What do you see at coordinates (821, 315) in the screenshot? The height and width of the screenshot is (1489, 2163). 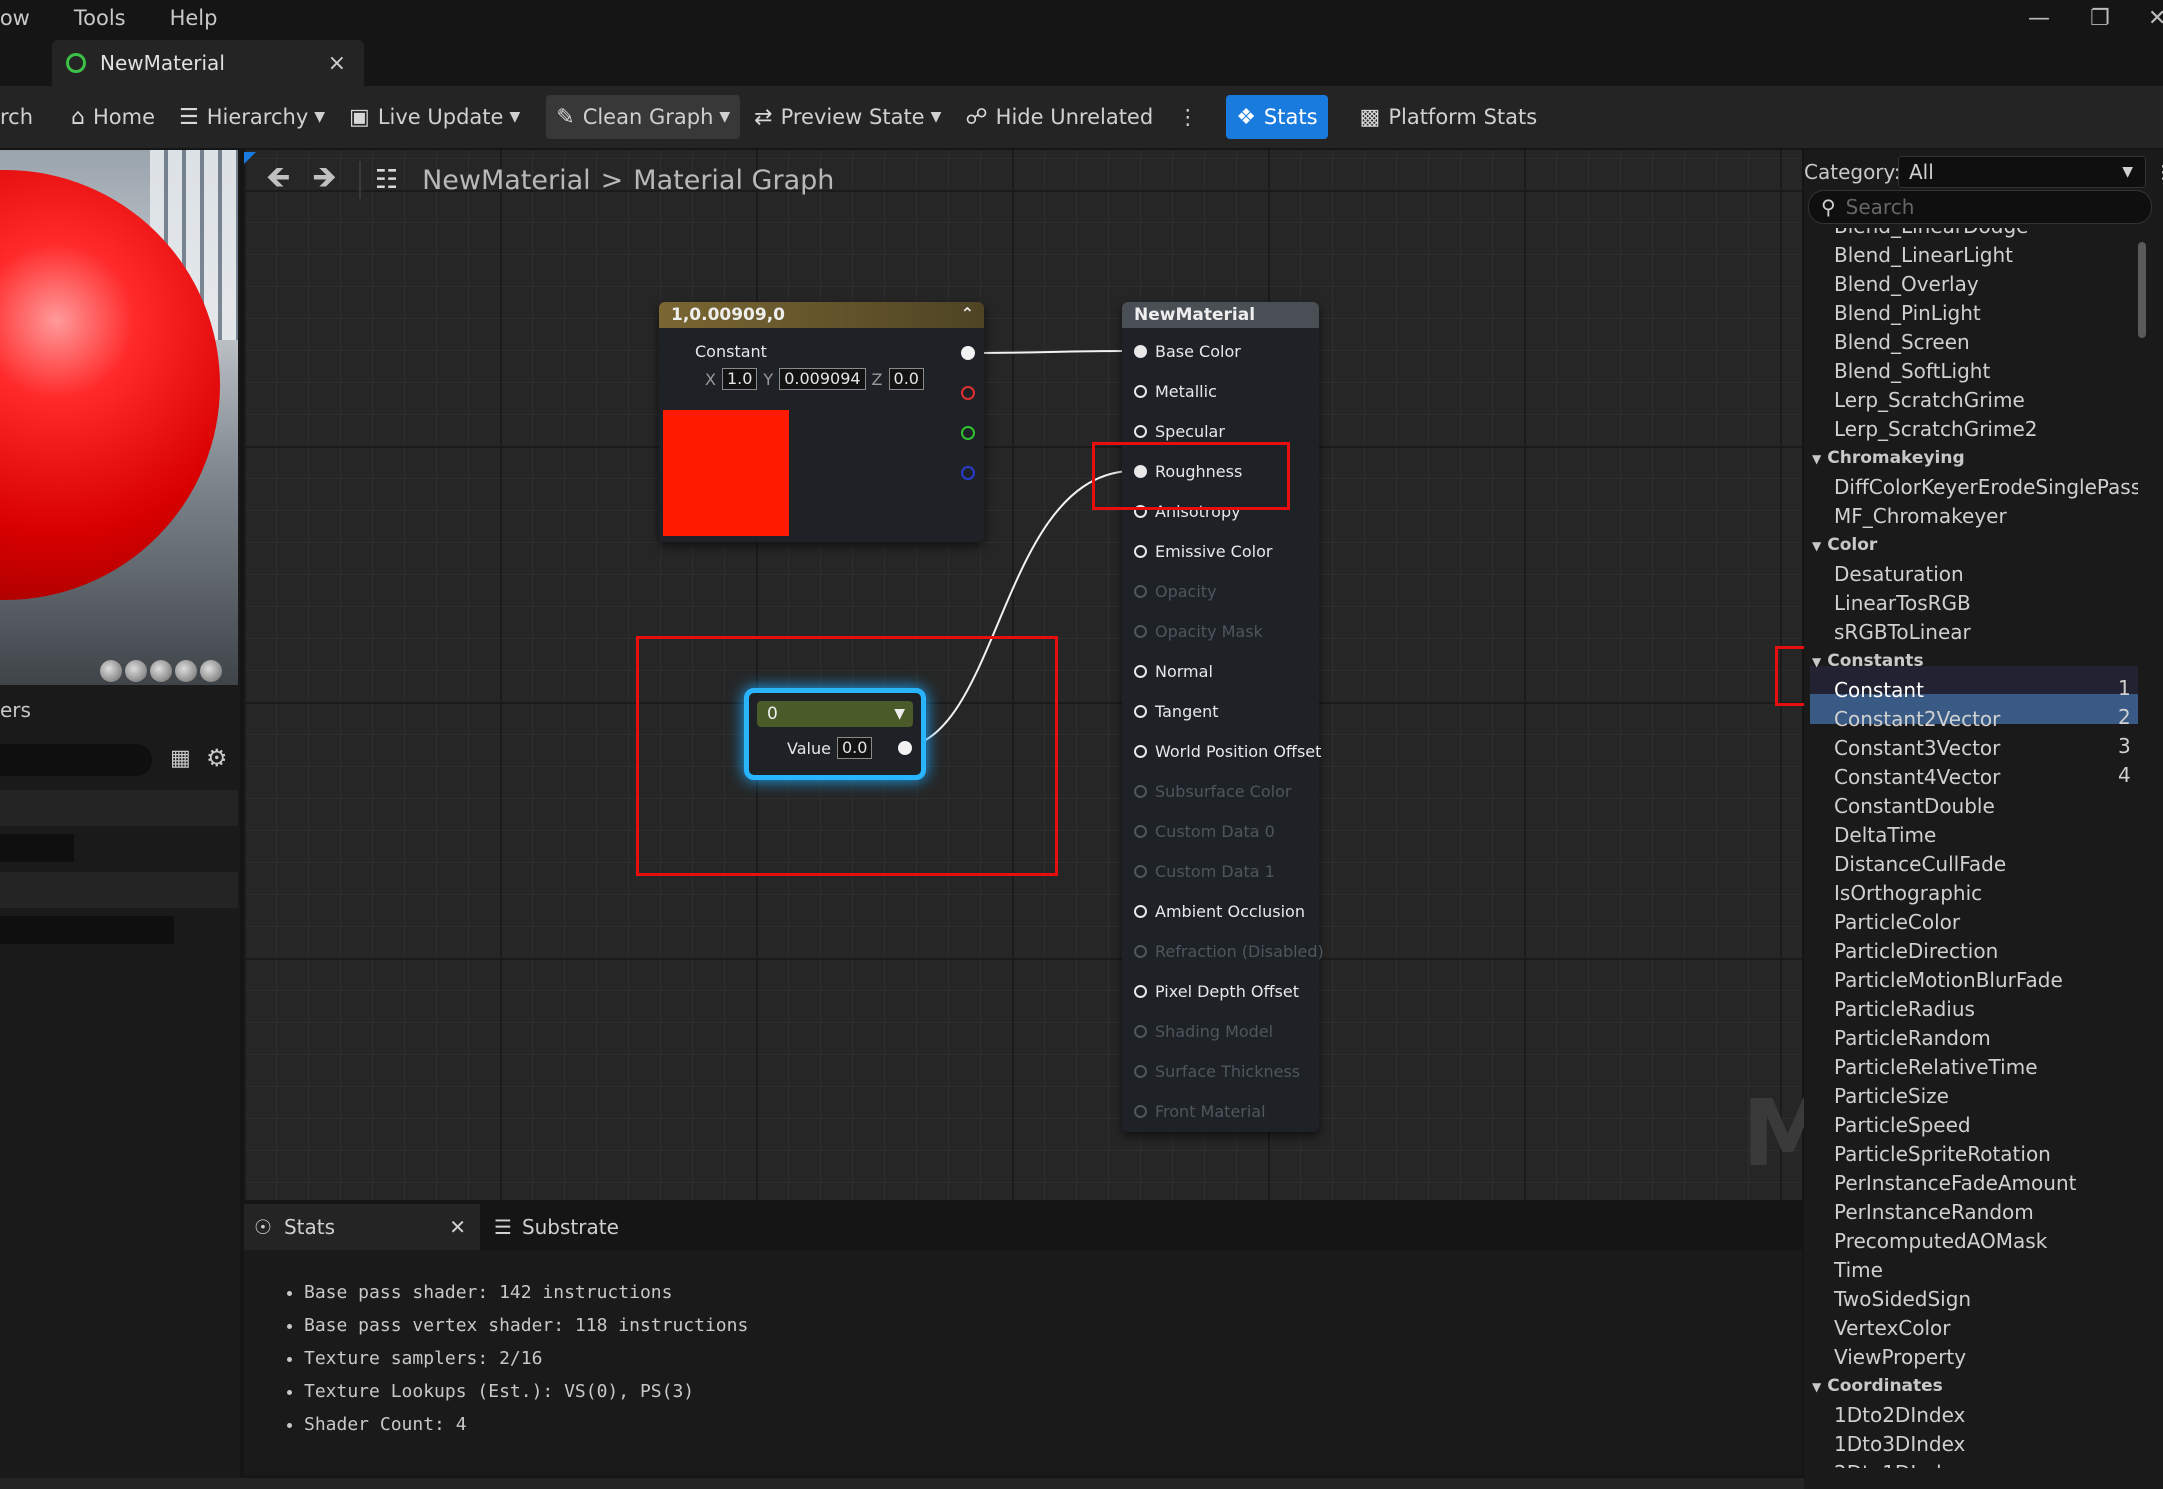 I see `node-header: 1,0.00909,0 ⌃` at bounding box center [821, 315].